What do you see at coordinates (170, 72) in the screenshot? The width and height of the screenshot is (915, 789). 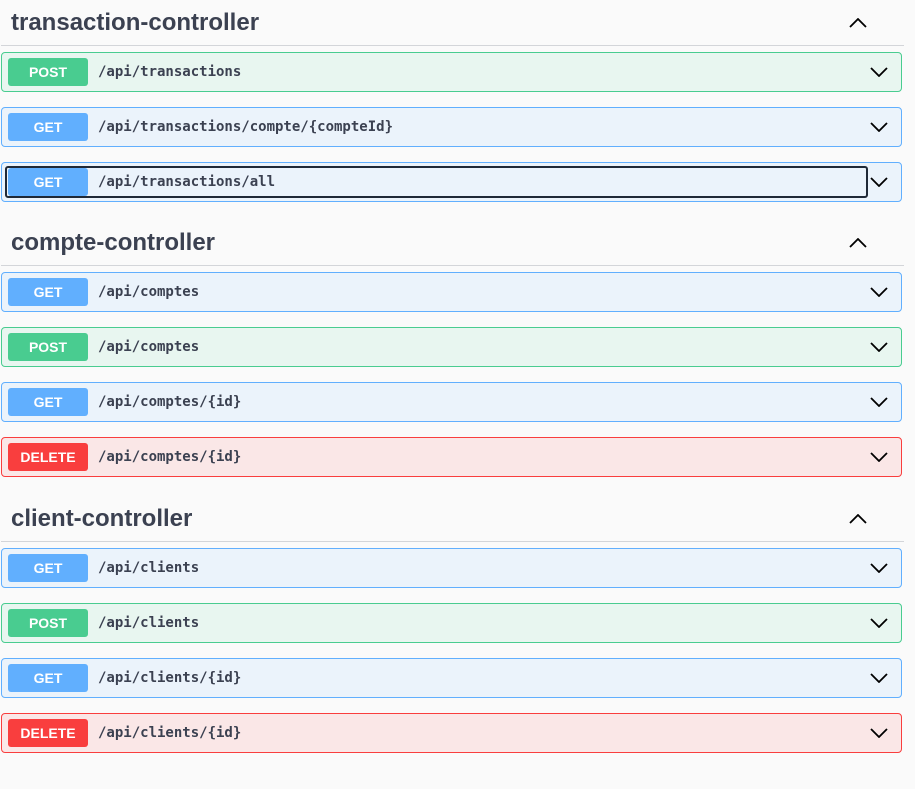 I see `endpoint-path: /api/transactions` at bounding box center [170, 72].